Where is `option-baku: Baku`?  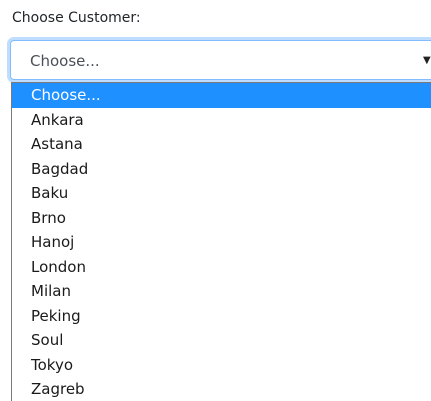 option-baku: Baku is located at coordinates (221, 193).